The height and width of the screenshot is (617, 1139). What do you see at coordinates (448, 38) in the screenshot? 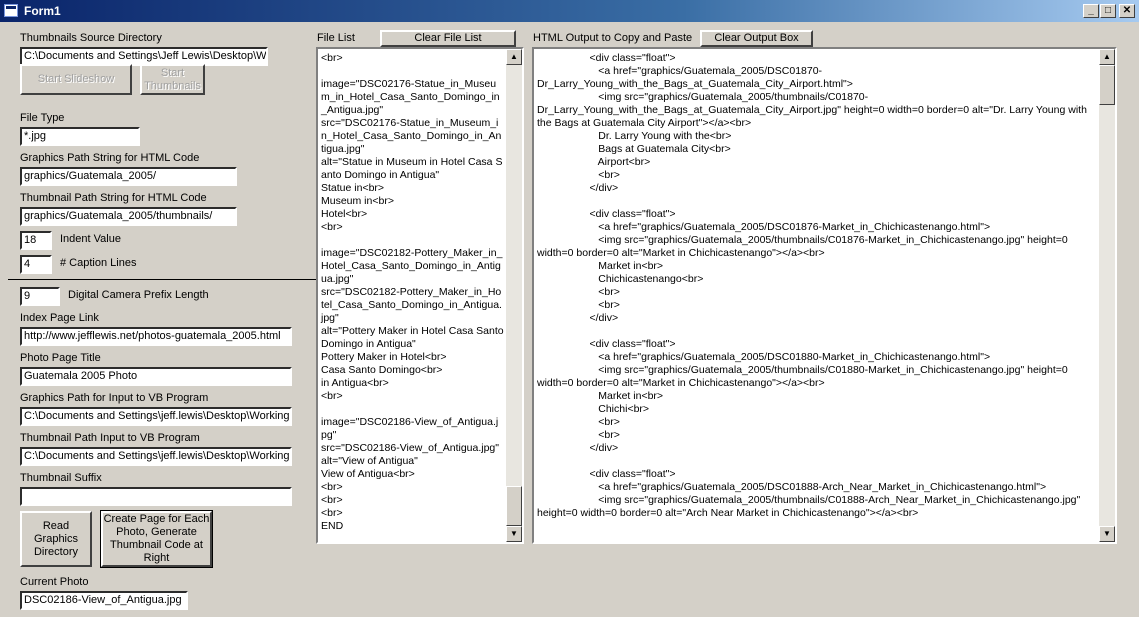
I see `clear-file-list-button: Clear File List` at bounding box center [448, 38].